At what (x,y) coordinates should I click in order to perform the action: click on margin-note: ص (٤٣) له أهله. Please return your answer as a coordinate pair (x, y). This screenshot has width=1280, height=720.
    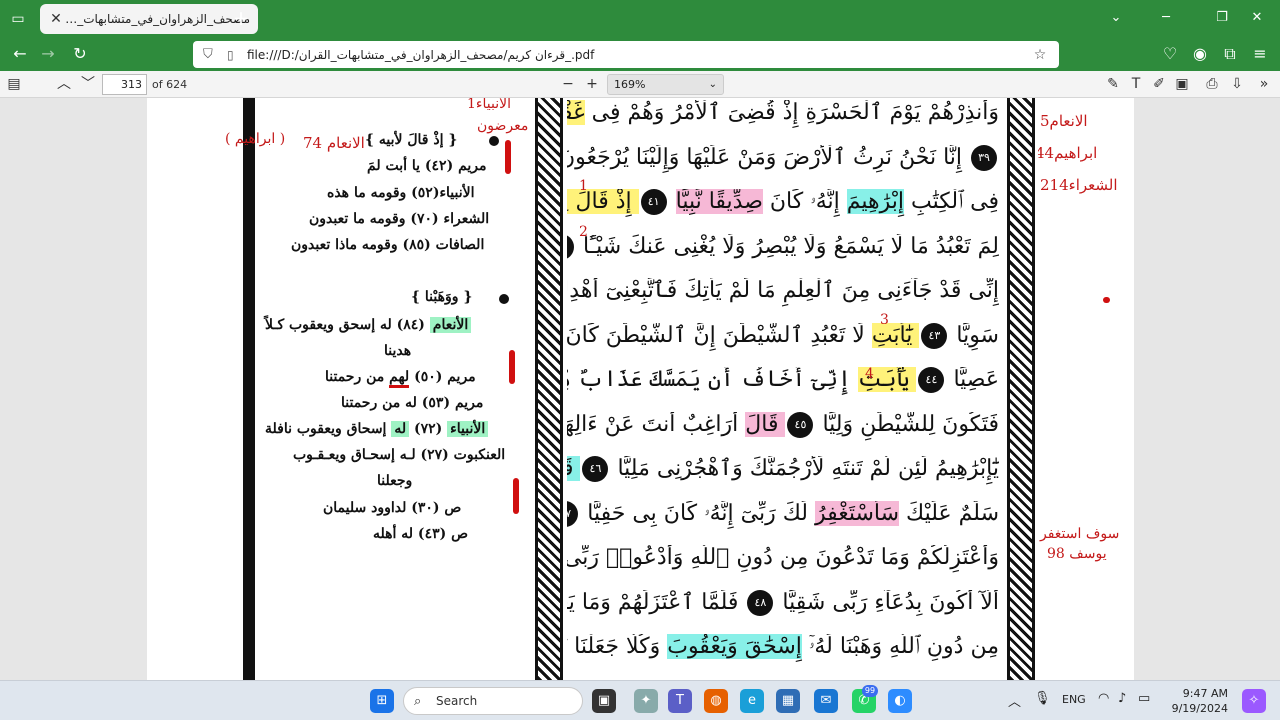
    Looking at the image, I should click on (421, 534).